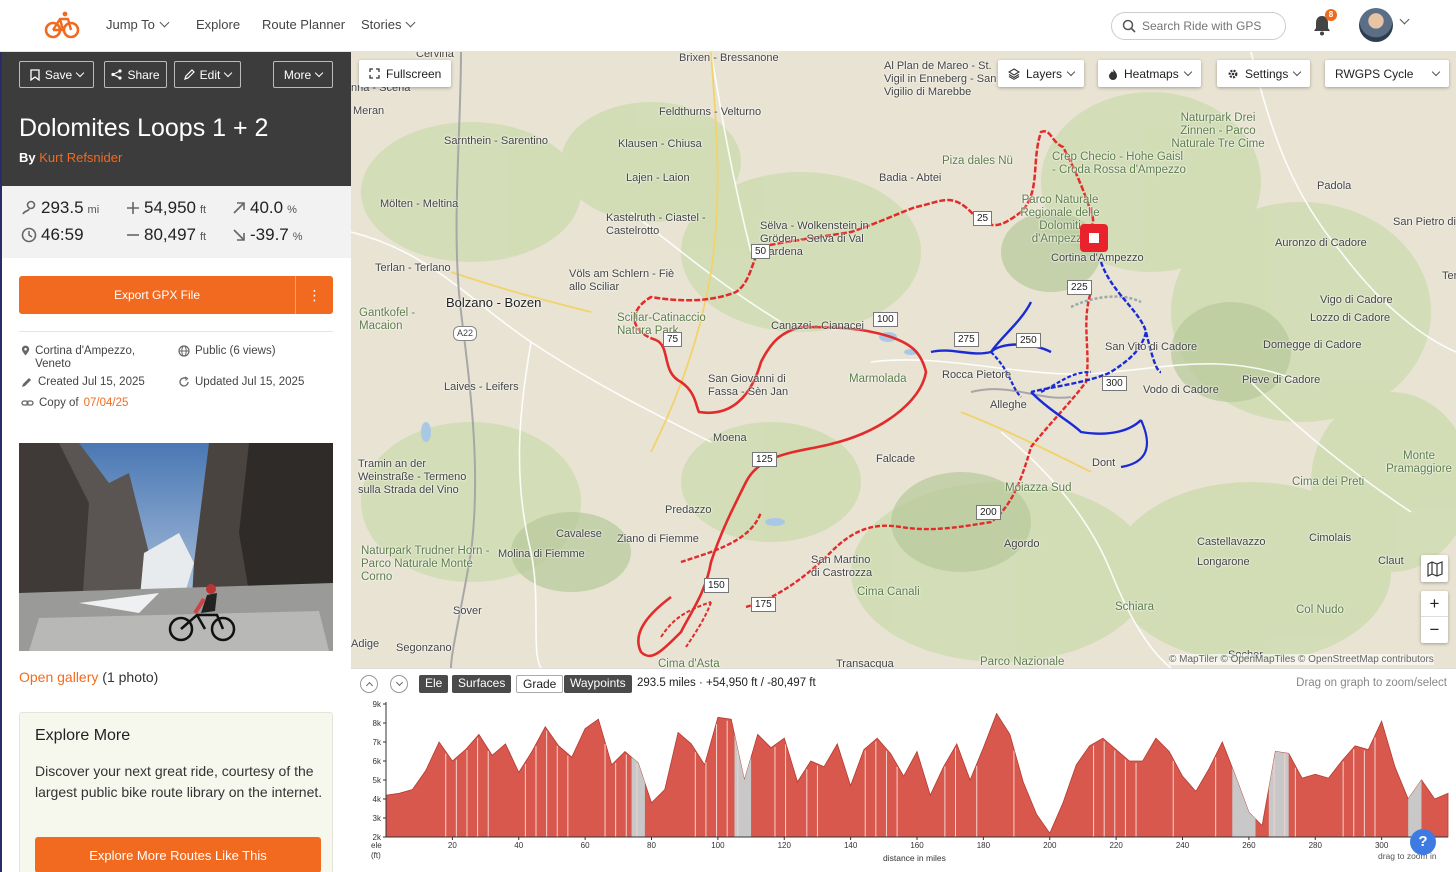  Describe the element at coordinates (1404, 19) in the screenshot. I see `account-chevron-down-icon` at that location.